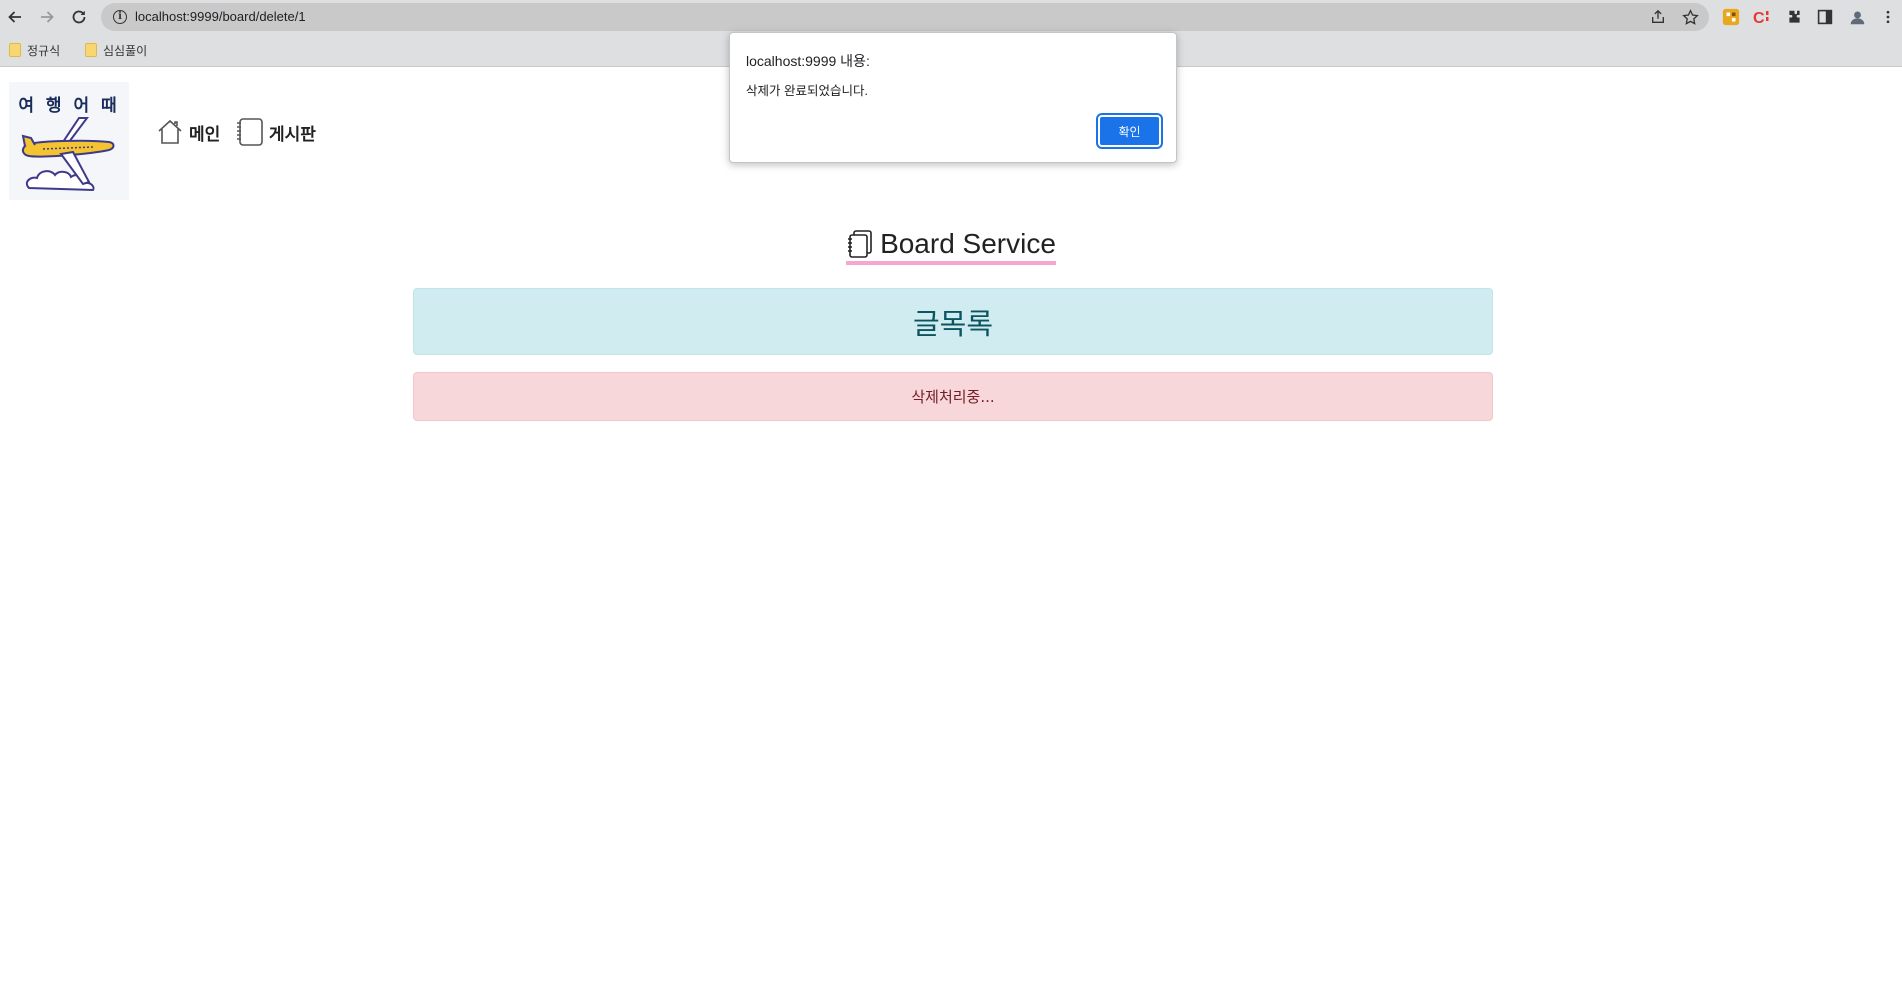 The height and width of the screenshot is (984, 1902). I want to click on bookmark-label: 정규식, so click(44, 50).